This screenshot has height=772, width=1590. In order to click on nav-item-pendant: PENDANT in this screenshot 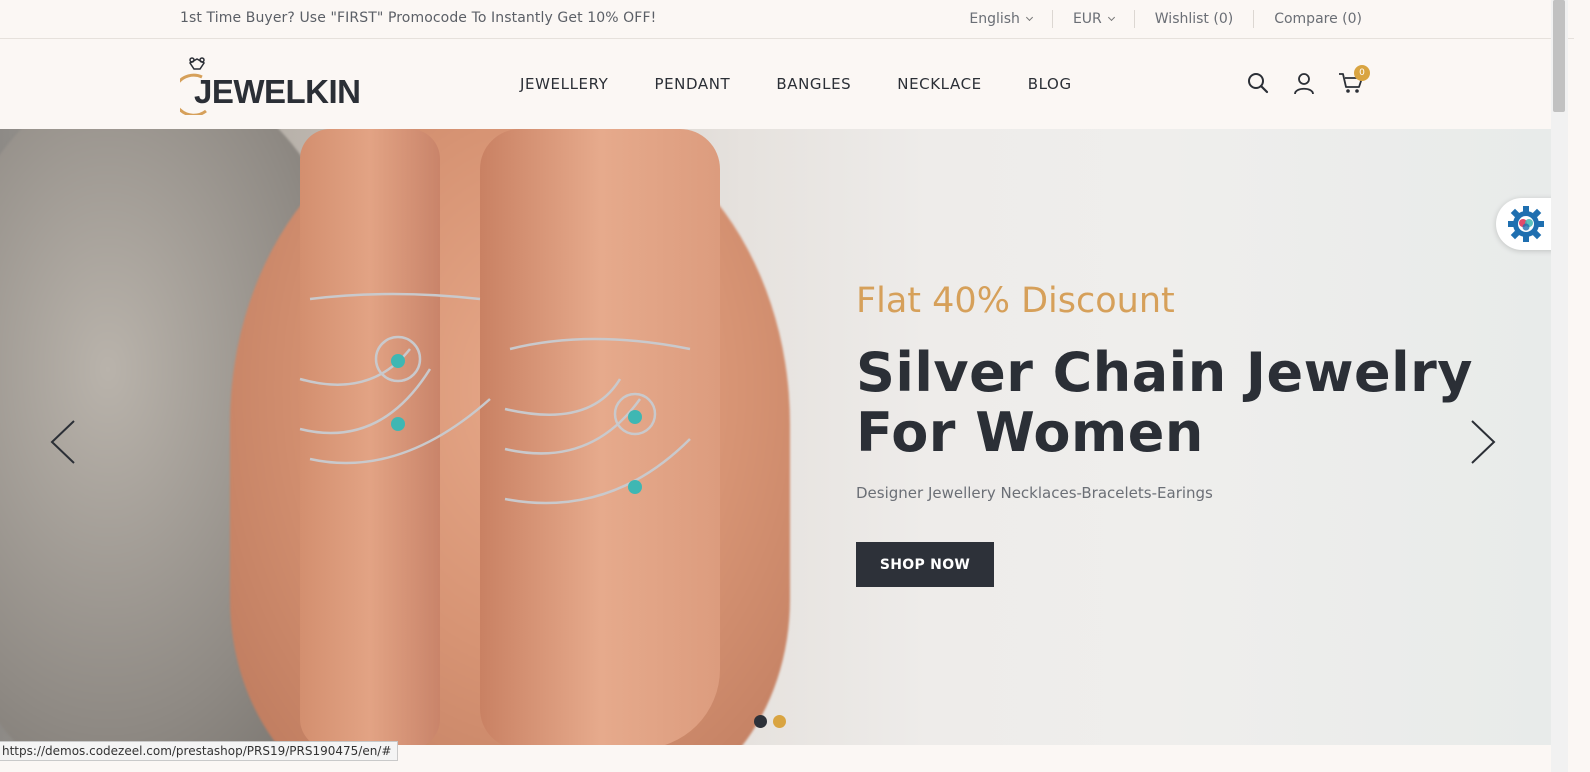, I will do `click(692, 84)`.